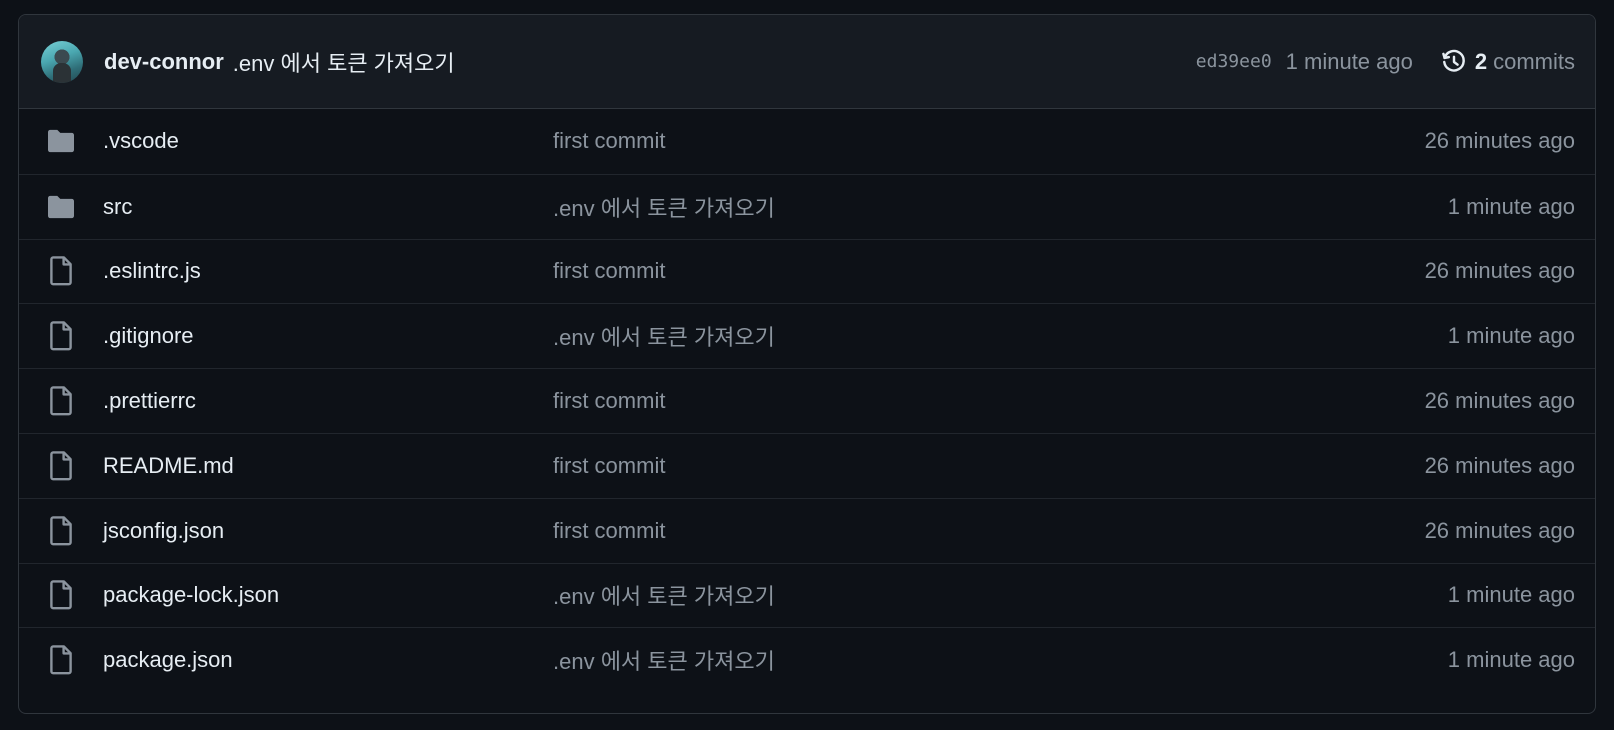  Describe the element at coordinates (328, 595) in the screenshot. I see `file-name-link: package-lock.json` at that location.